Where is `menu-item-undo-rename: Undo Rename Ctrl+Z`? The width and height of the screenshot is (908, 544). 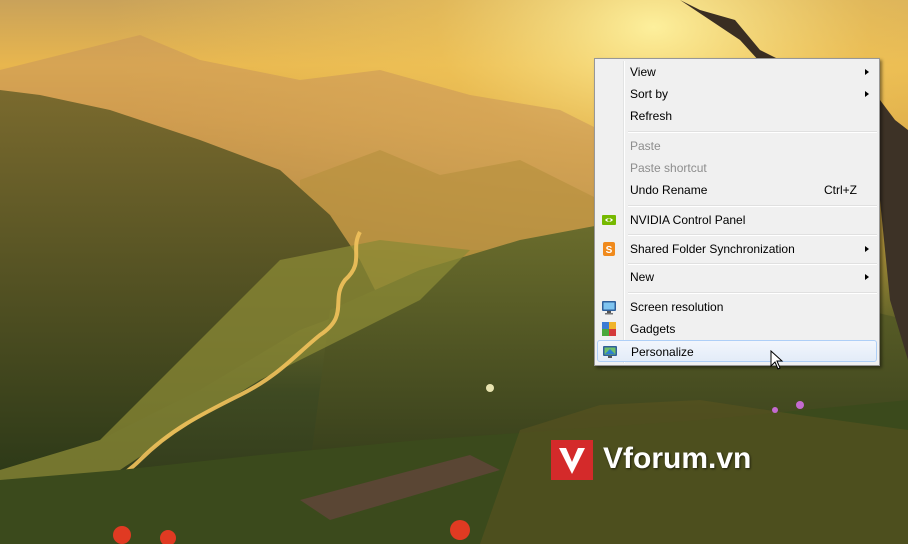
menu-item-undo-rename: Undo Rename Ctrl+Z is located at coordinates (737, 190).